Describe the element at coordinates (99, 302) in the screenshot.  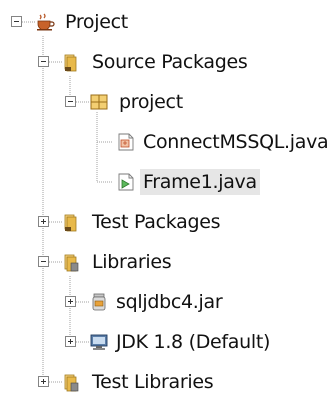
I see `jar-icon` at that location.